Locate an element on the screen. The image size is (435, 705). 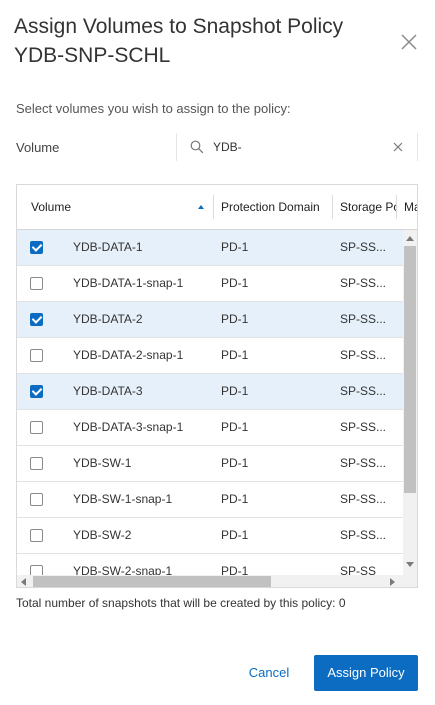
grid-header: Volume Protection Domain Storage Pool Ma is located at coordinates (217, 207).